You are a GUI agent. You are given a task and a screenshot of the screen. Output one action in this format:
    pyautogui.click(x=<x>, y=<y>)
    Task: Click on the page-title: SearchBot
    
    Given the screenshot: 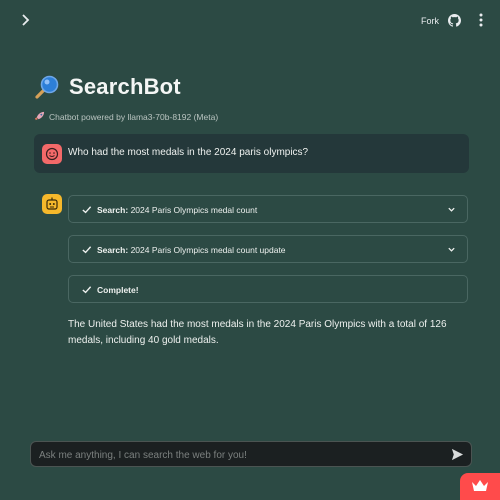 What is the action you would take?
    pyautogui.click(x=125, y=86)
    